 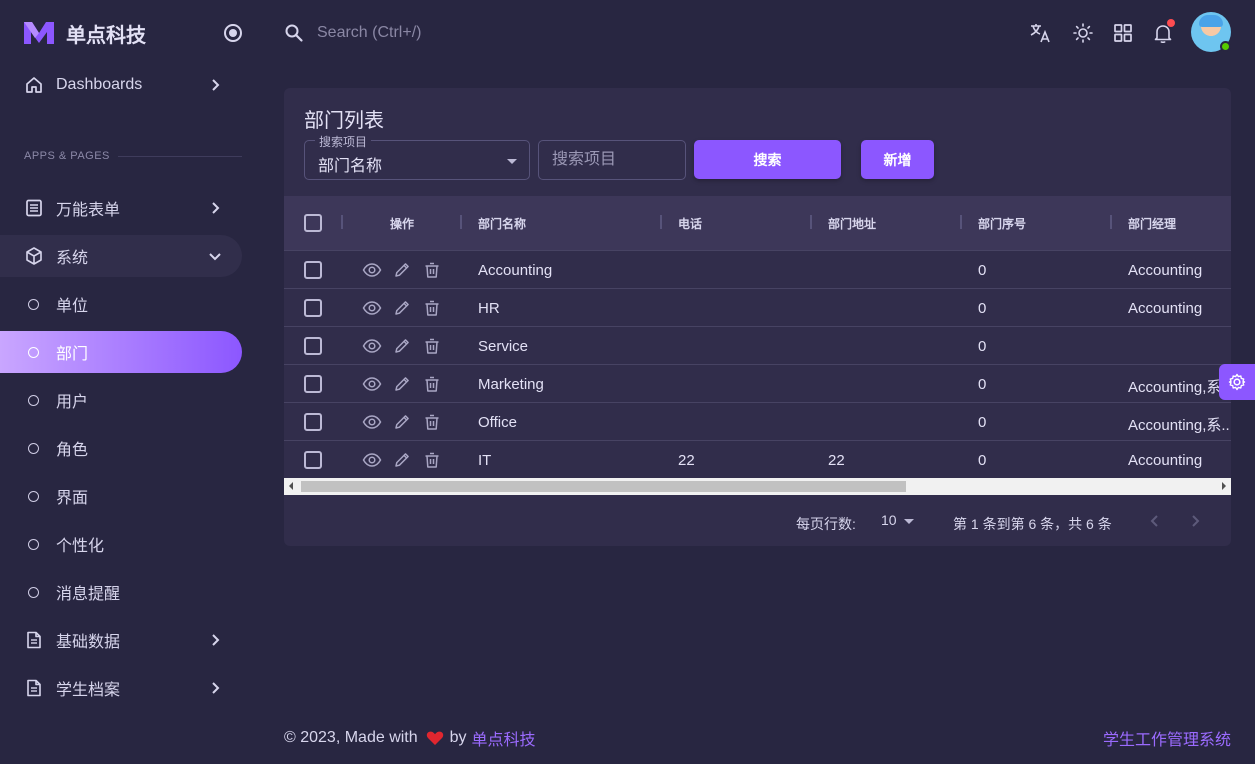 I want to click on column-header-address: 部门地址, so click(x=852, y=223).